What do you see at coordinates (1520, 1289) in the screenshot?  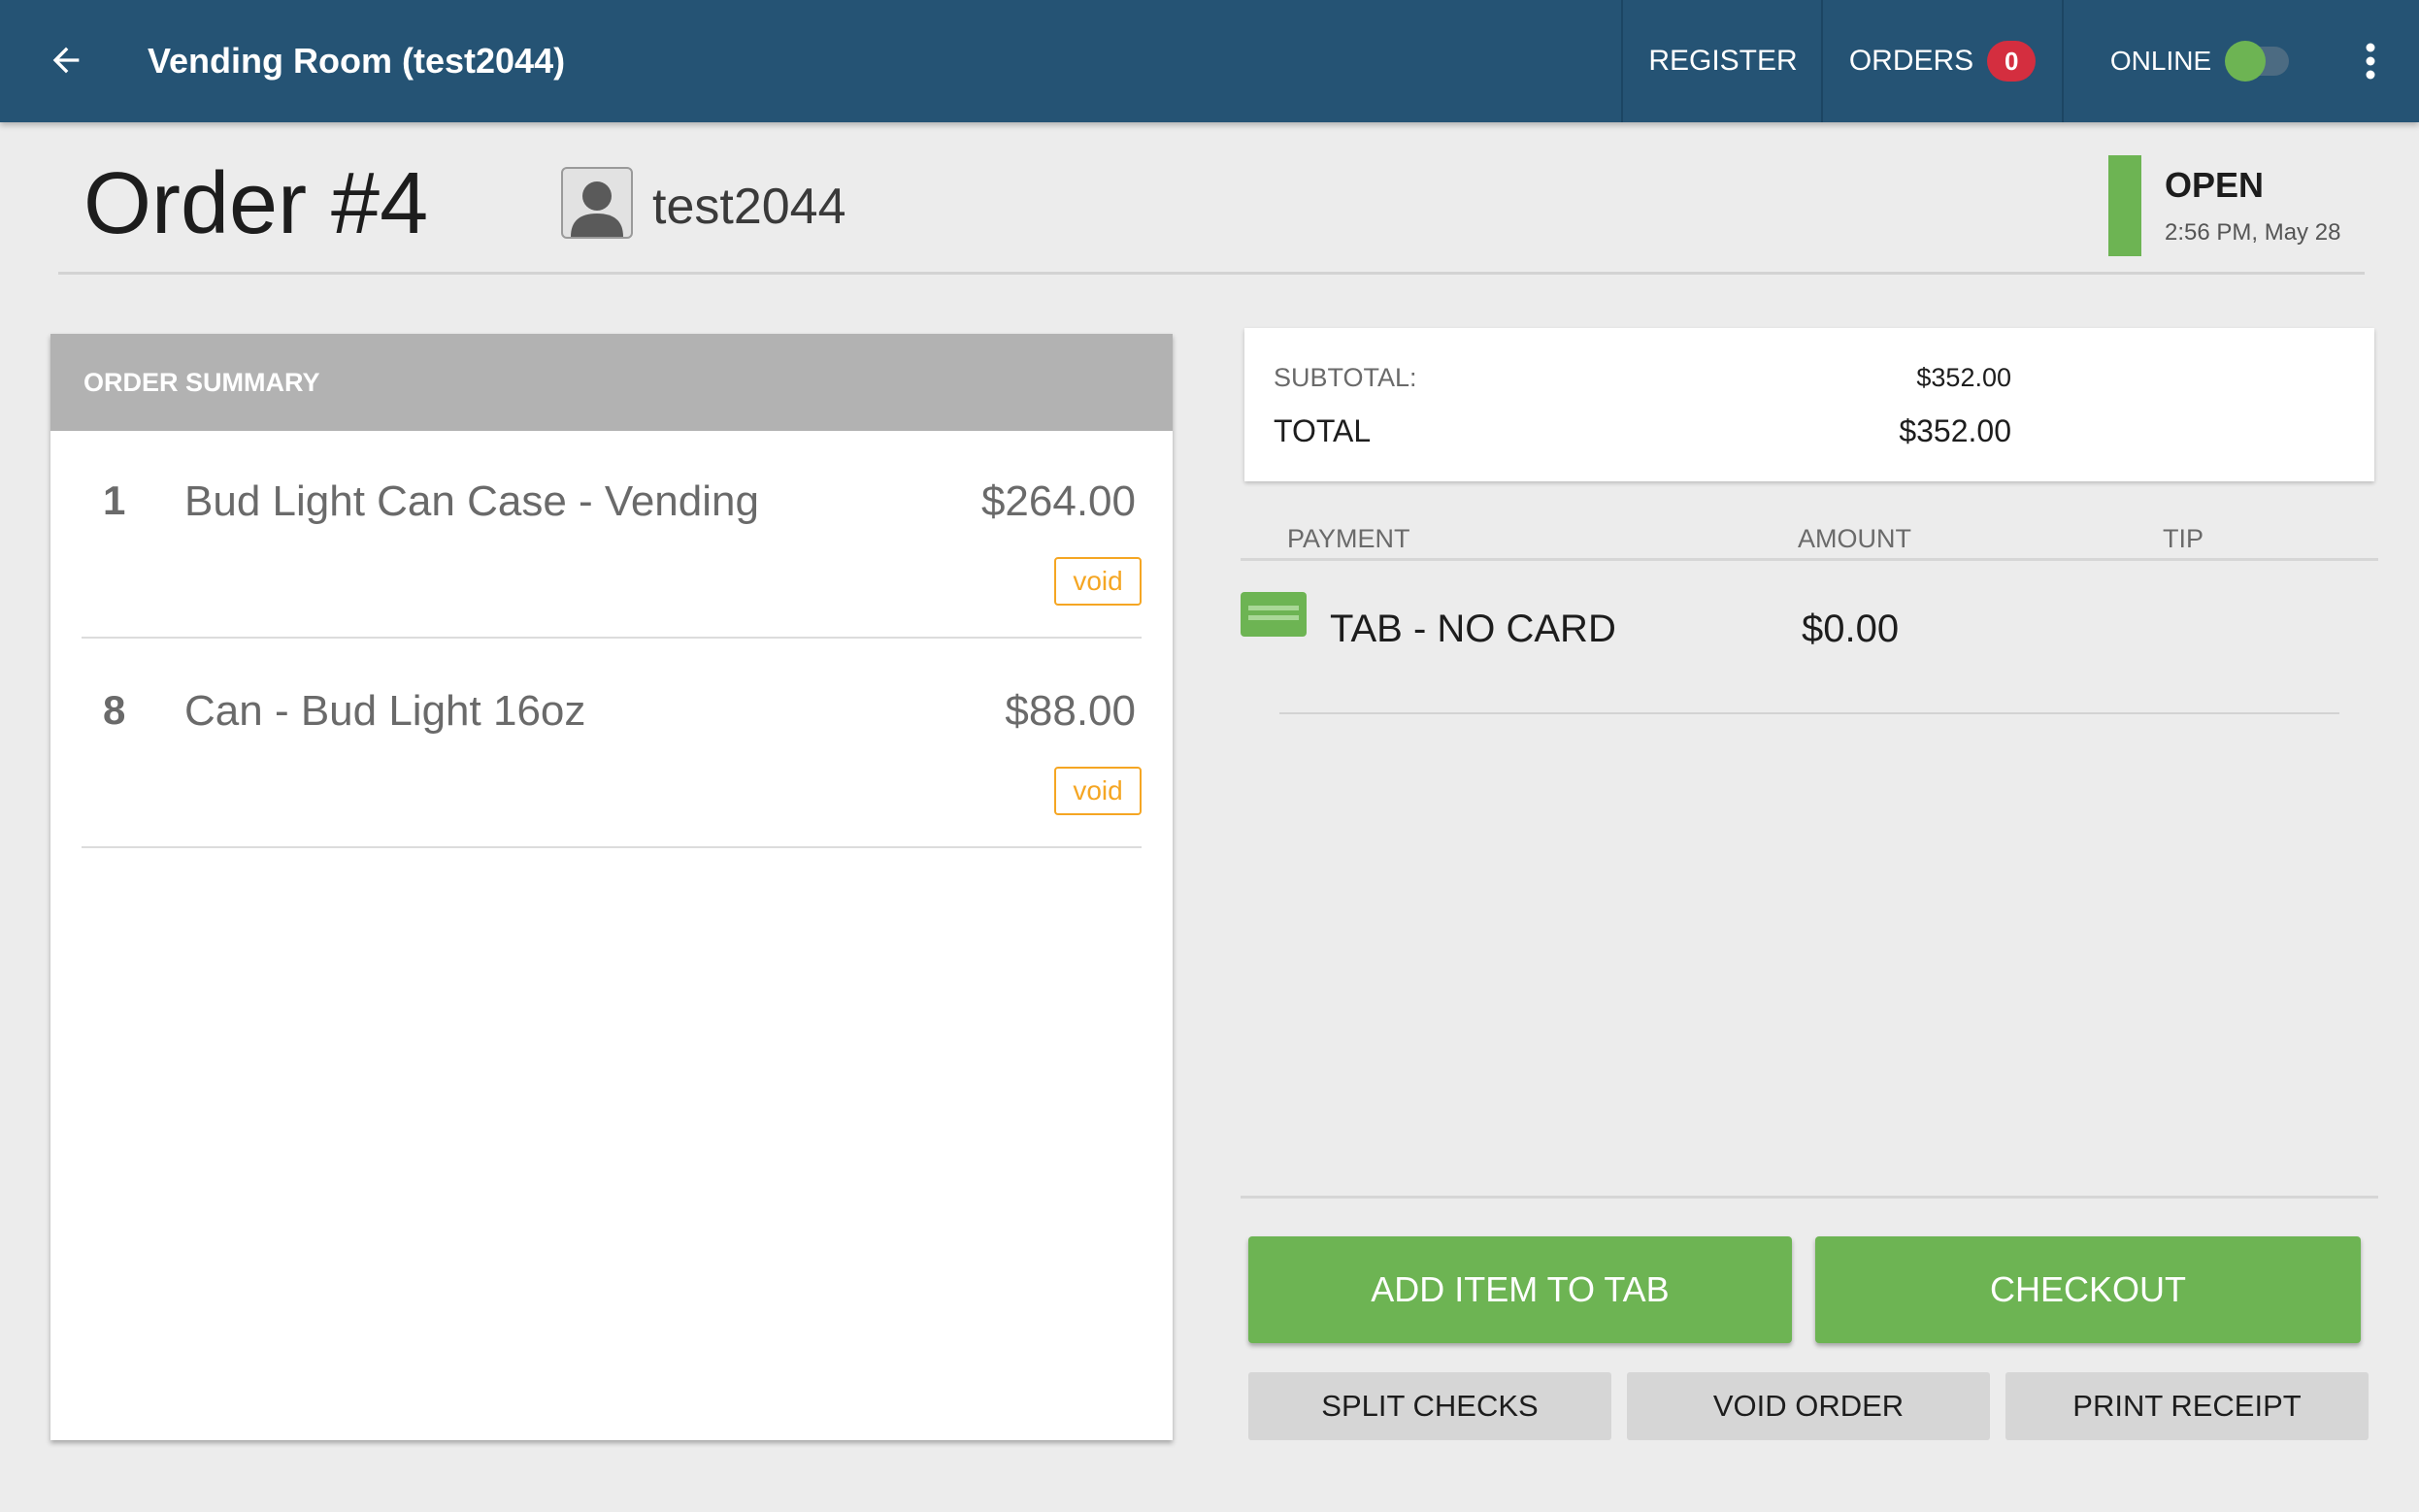 I see `add-item-to-tab-button: ADD ITEM TO TAB` at bounding box center [1520, 1289].